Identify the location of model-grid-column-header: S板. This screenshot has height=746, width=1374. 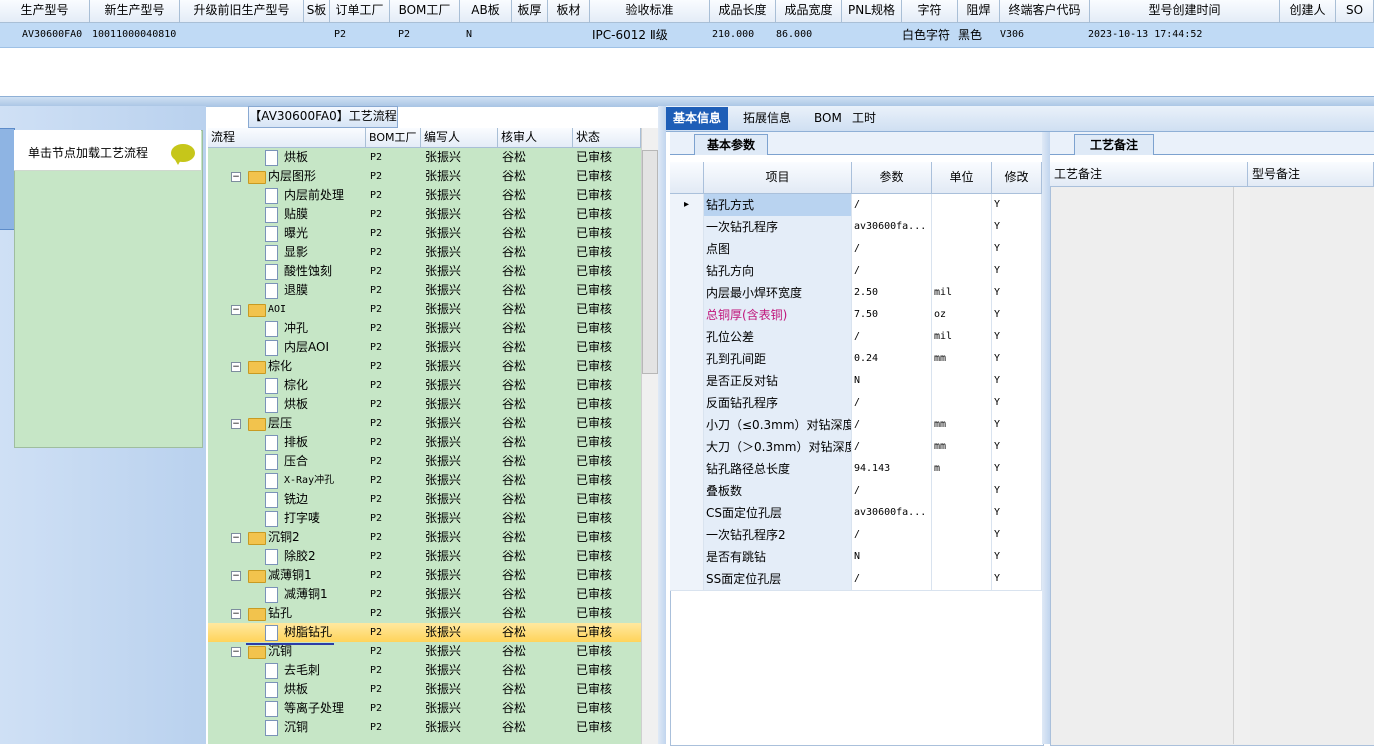
(317, 11).